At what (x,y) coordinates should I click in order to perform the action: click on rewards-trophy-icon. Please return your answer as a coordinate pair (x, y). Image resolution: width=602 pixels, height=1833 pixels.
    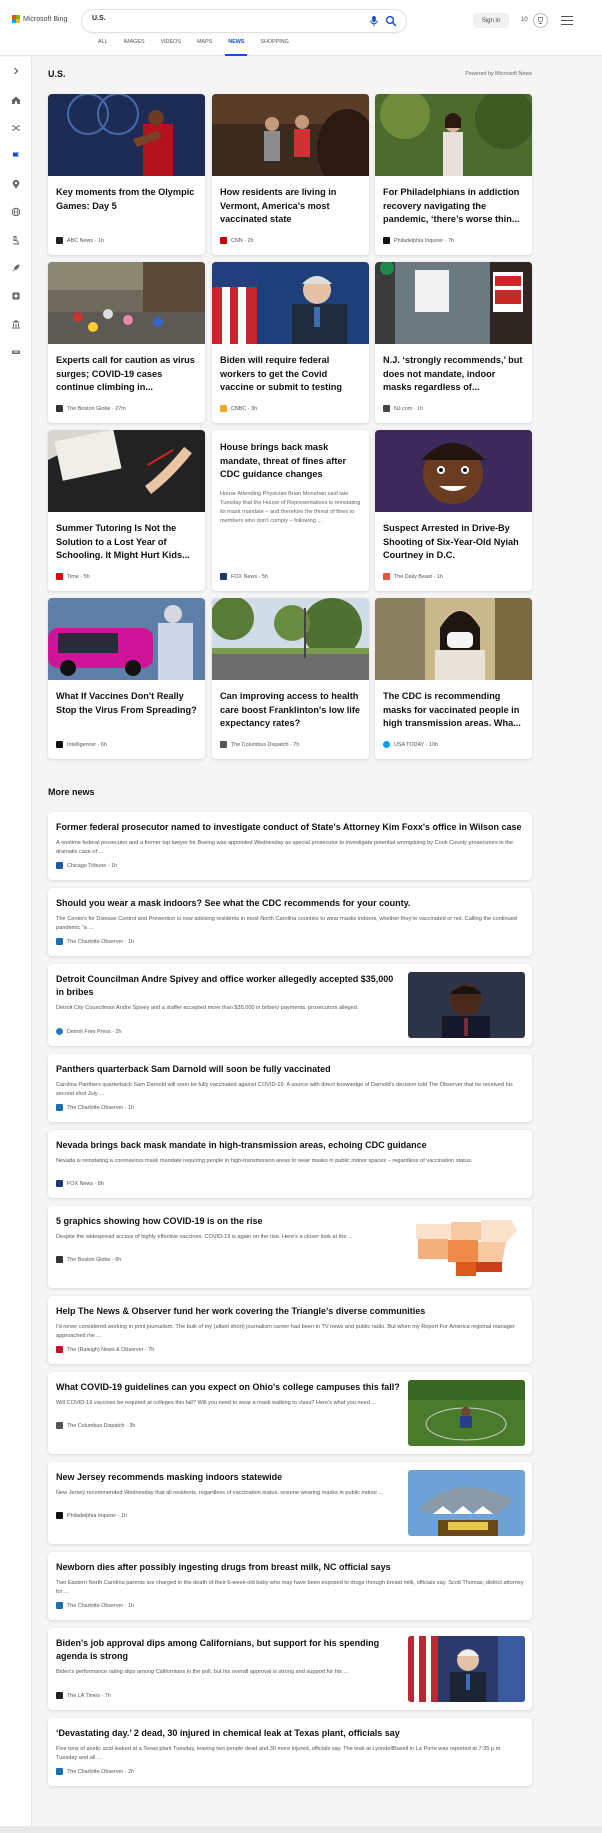
    Looking at the image, I should click on (540, 20).